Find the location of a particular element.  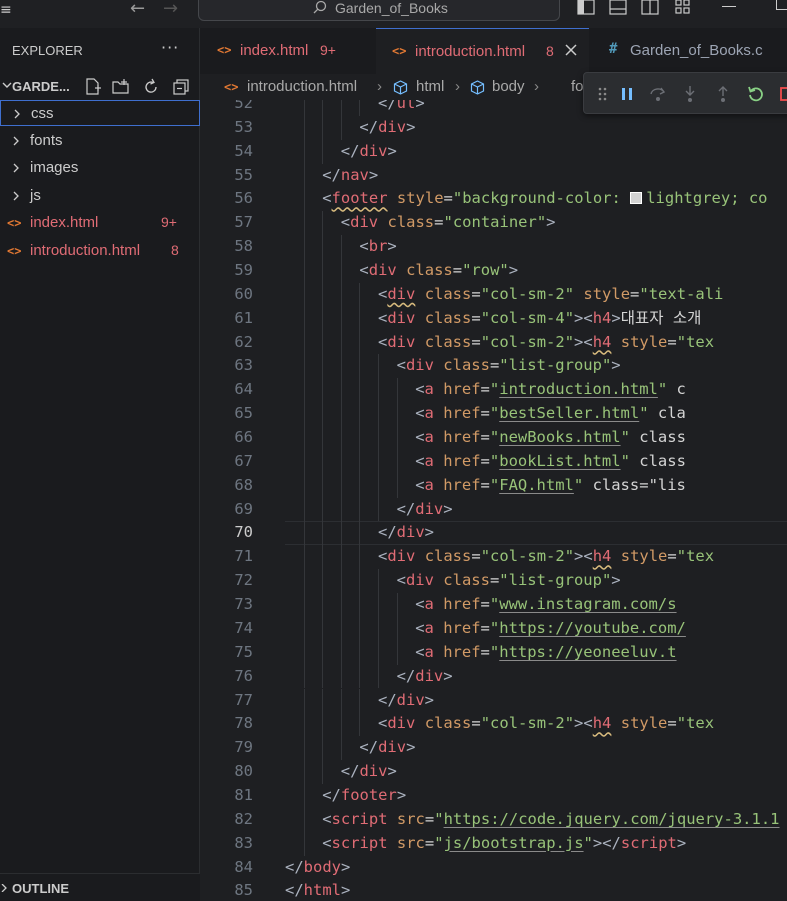

restart-icon is located at coordinates (756, 94).